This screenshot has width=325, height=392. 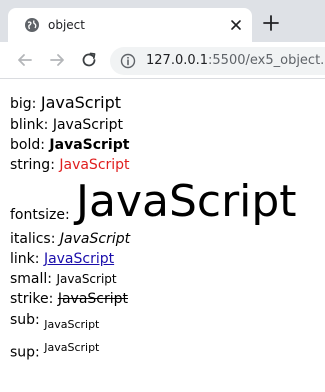 I want to click on text-fontsize: JavaScript, so click(x=186, y=201).